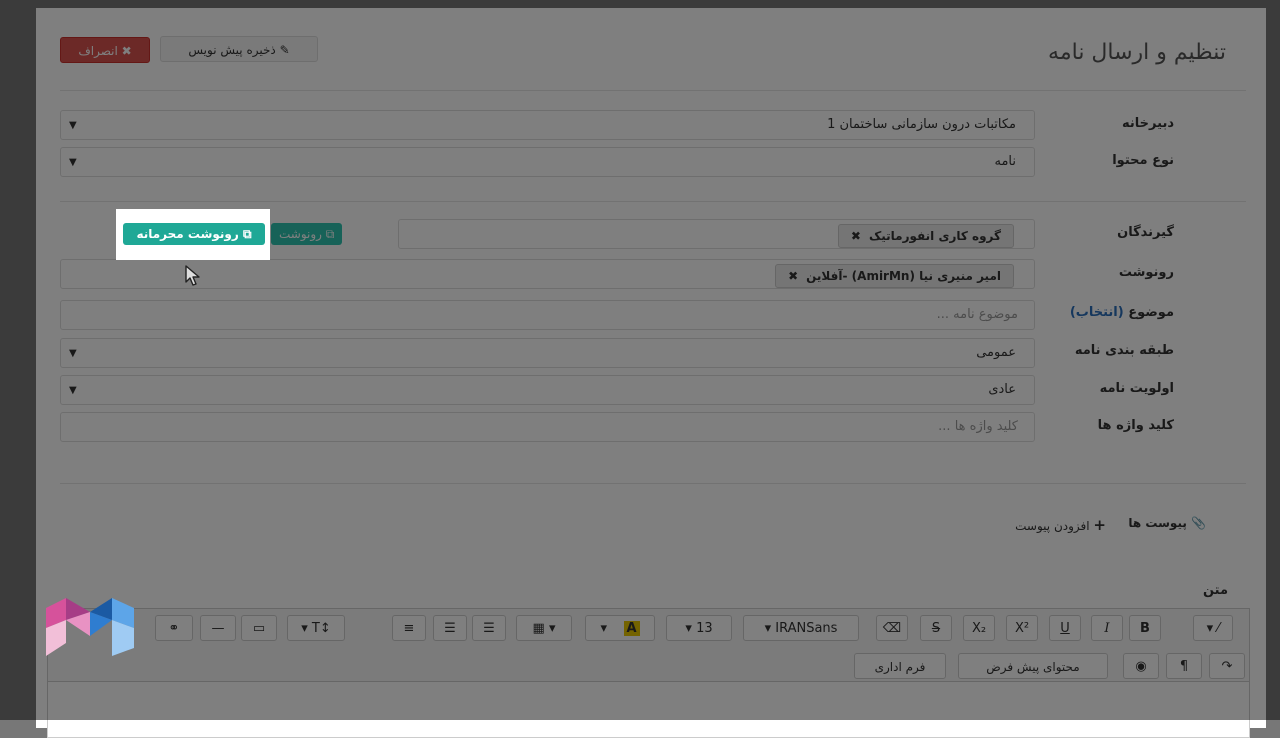 This screenshot has height=738, width=1280. Describe the element at coordinates (704, 628) in the screenshot. I see `font-size-value: 13` at that location.